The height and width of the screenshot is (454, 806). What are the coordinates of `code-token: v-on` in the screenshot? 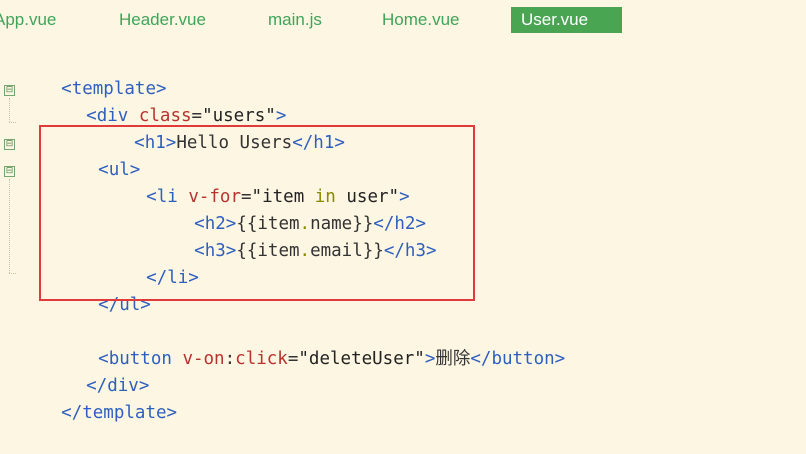 It's located at (203, 359).